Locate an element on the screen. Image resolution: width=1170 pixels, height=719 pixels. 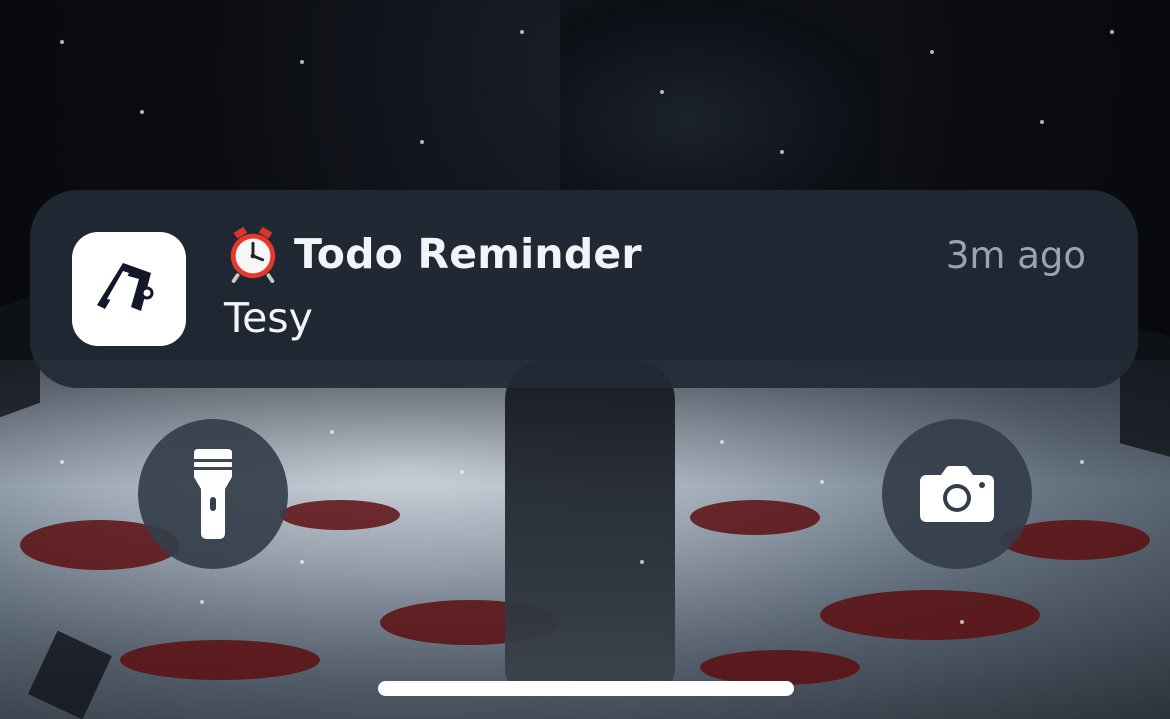
flashlight-button is located at coordinates (213, 494).